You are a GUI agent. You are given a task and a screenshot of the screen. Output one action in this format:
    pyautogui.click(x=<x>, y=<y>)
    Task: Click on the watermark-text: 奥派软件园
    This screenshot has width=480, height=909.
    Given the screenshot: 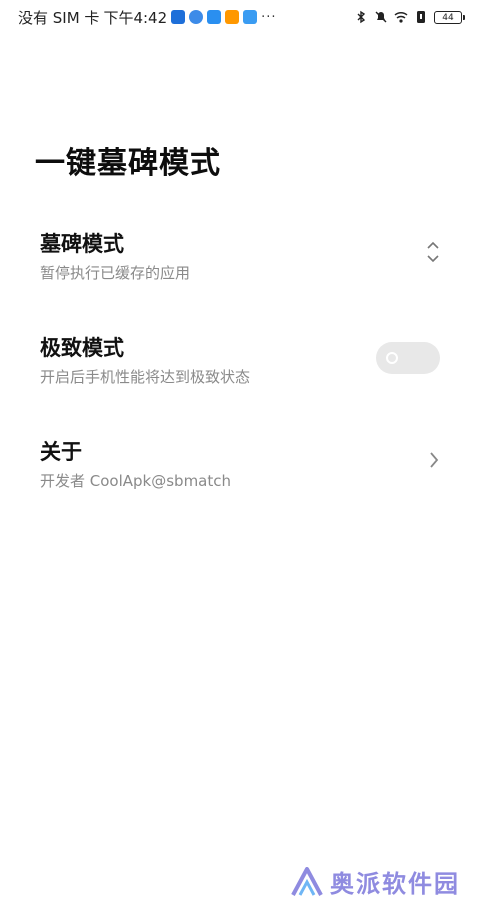 What is the action you would take?
    pyautogui.click(x=395, y=884)
    